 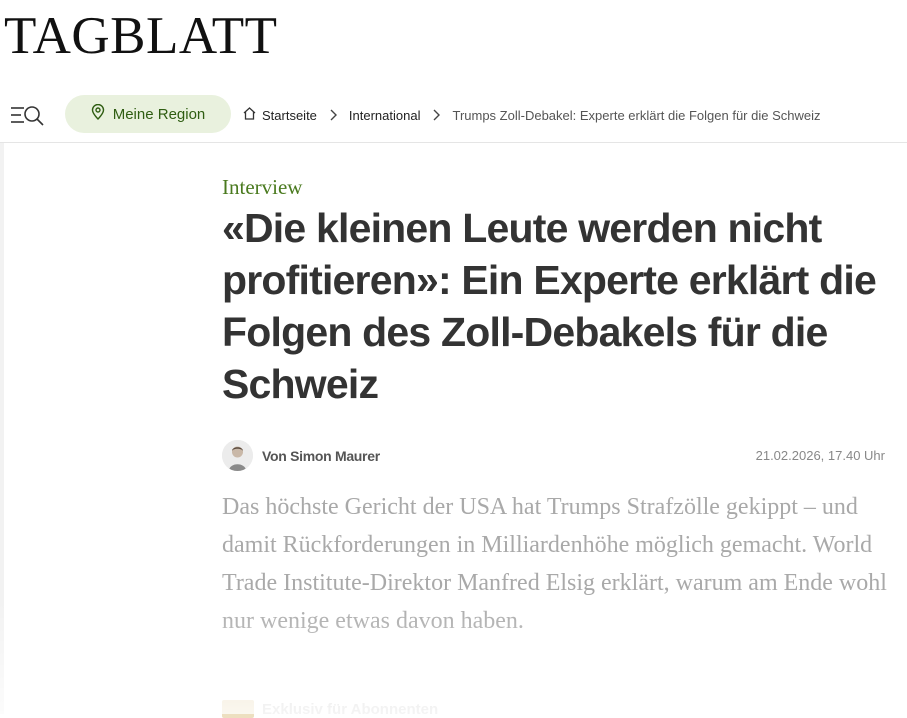 I want to click on article-kicker: Interview, so click(x=262, y=187).